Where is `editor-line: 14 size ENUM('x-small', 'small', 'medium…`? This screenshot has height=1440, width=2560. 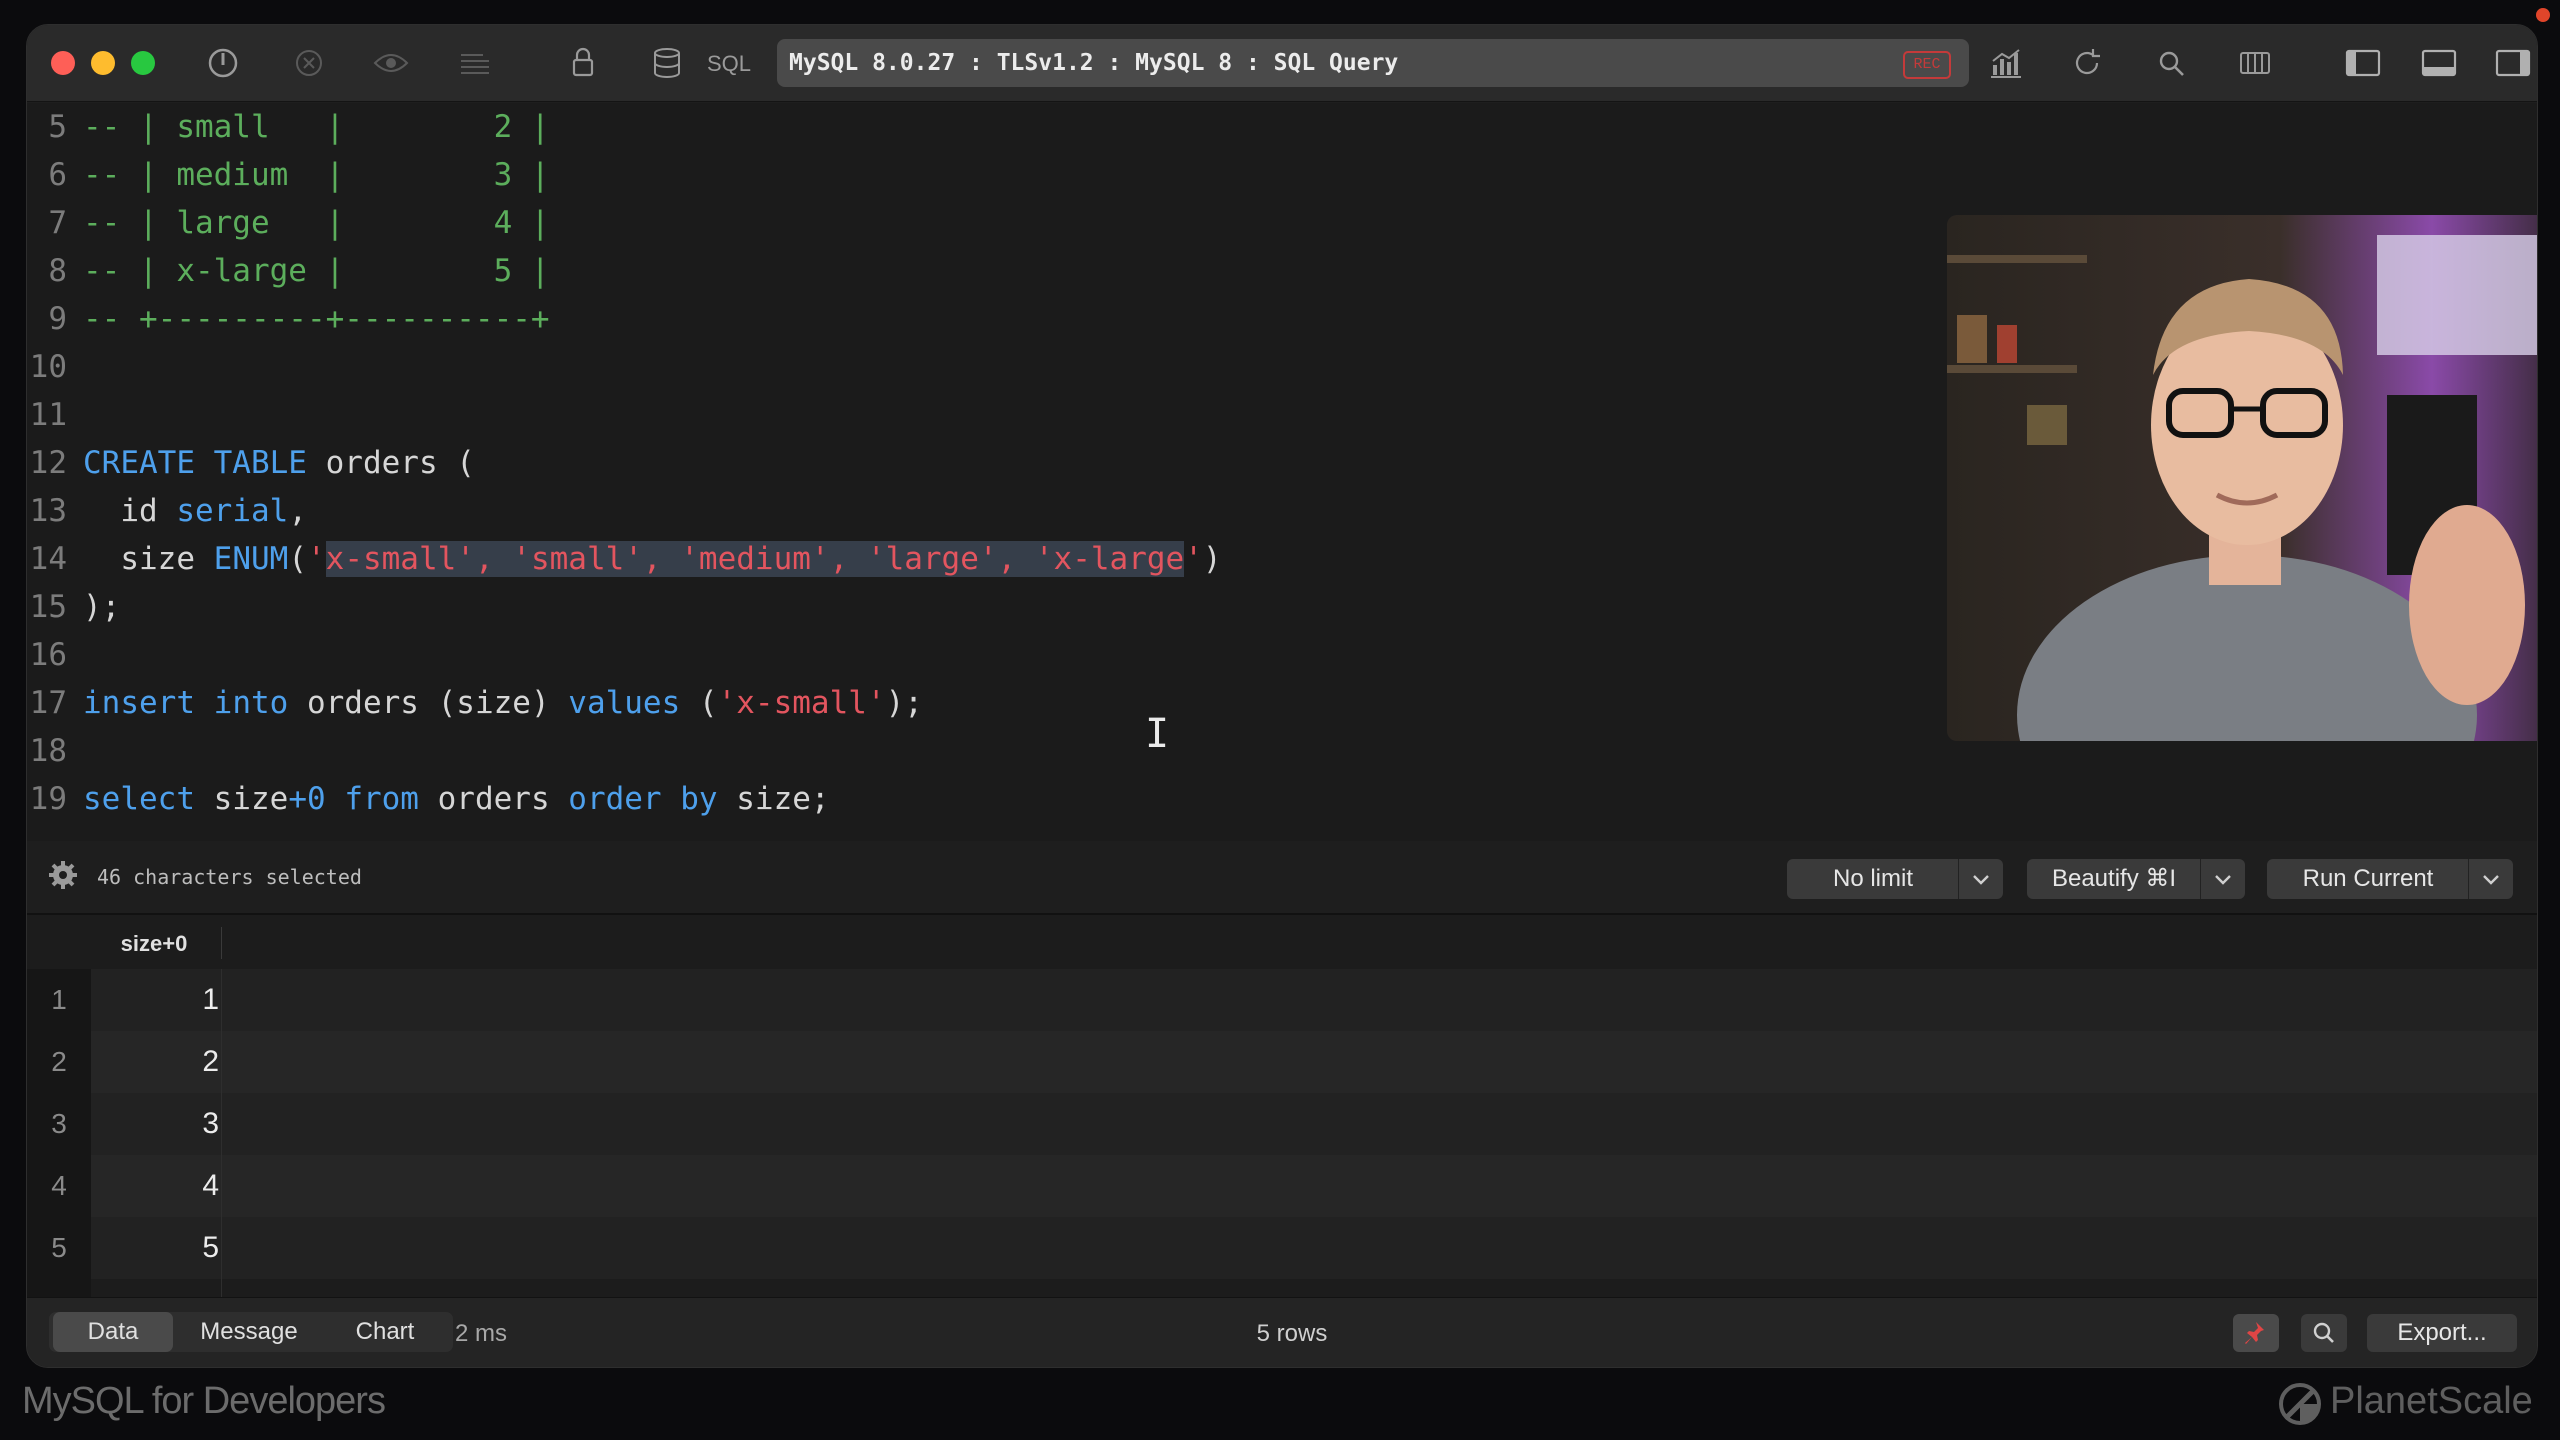 editor-line: 14 size ENUM('x-small', 'small', 'medium… is located at coordinates (625, 559).